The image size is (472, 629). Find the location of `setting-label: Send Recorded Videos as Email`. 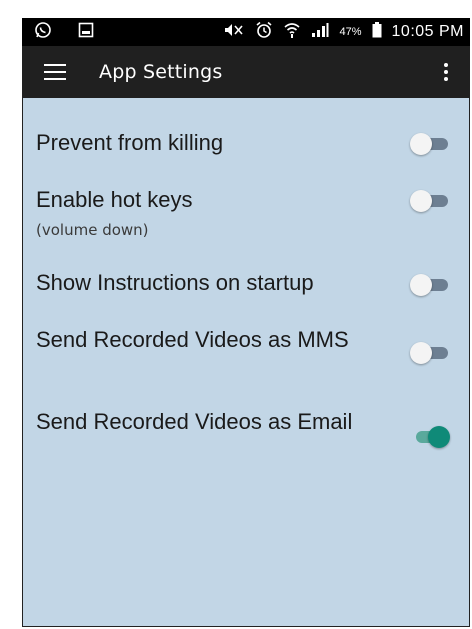

setting-label: Send Recorded Videos as Email is located at coordinates (194, 421).